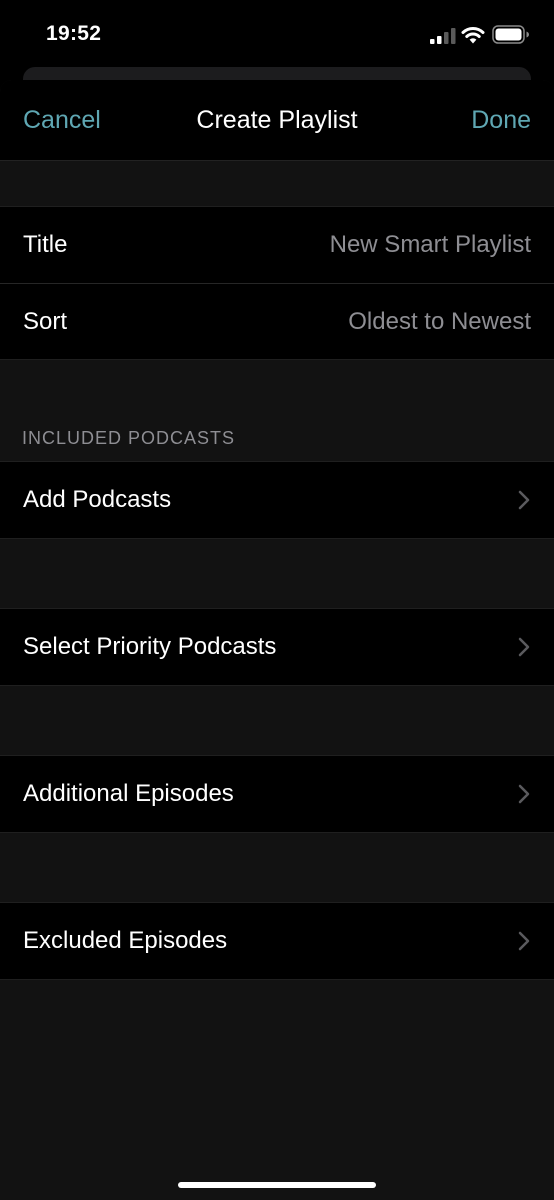 Image resolution: width=554 pixels, height=1200 pixels. I want to click on additional-episodes-row: Additional Episodes, so click(277, 794).